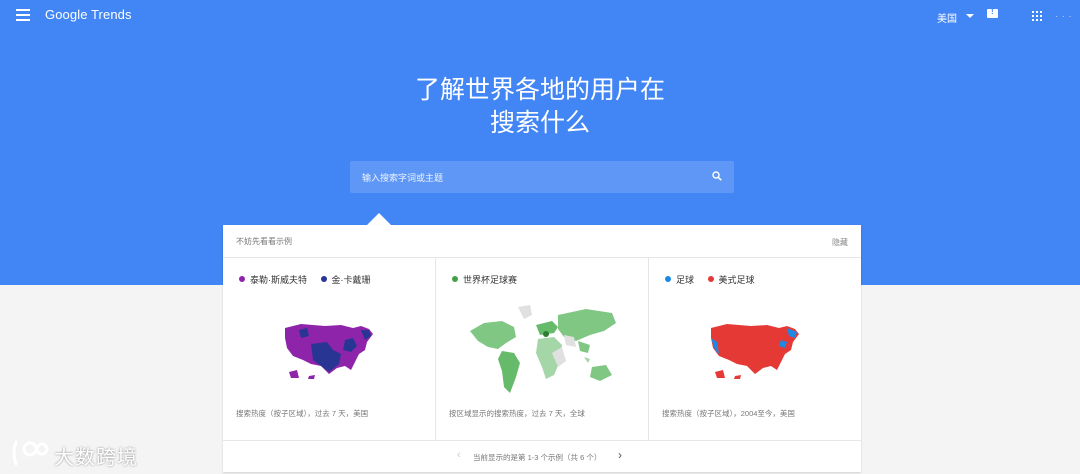 The image size is (1080, 474). I want to click on legend-item: 泰勒·斯威夫特, so click(273, 280).